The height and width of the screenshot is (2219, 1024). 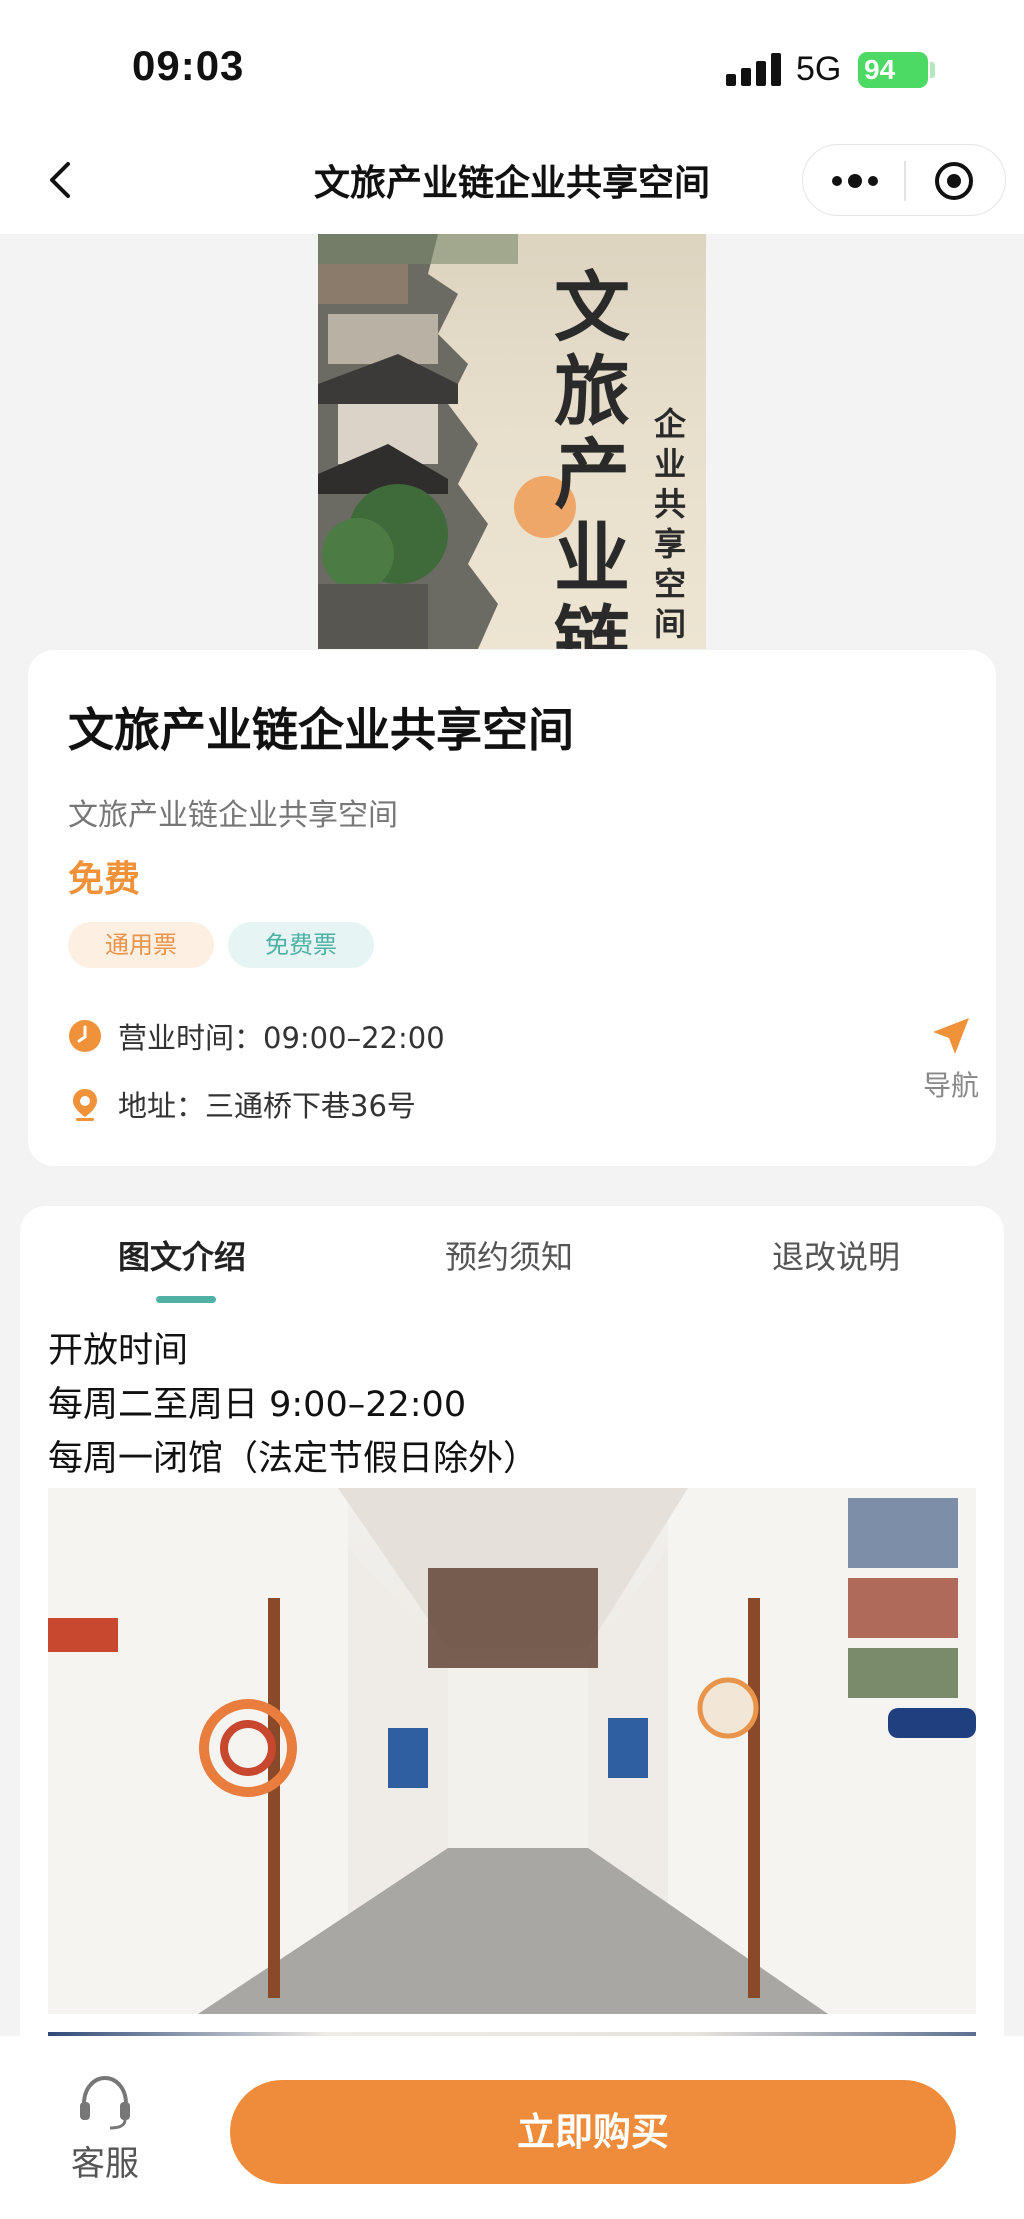 What do you see at coordinates (418, 441) in the screenshot?
I see `hero-town-photo` at bounding box center [418, 441].